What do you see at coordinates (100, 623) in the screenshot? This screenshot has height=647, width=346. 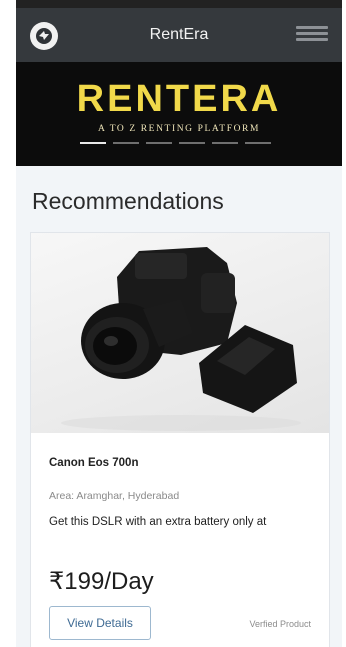 I see `view-details-button: View Details` at bounding box center [100, 623].